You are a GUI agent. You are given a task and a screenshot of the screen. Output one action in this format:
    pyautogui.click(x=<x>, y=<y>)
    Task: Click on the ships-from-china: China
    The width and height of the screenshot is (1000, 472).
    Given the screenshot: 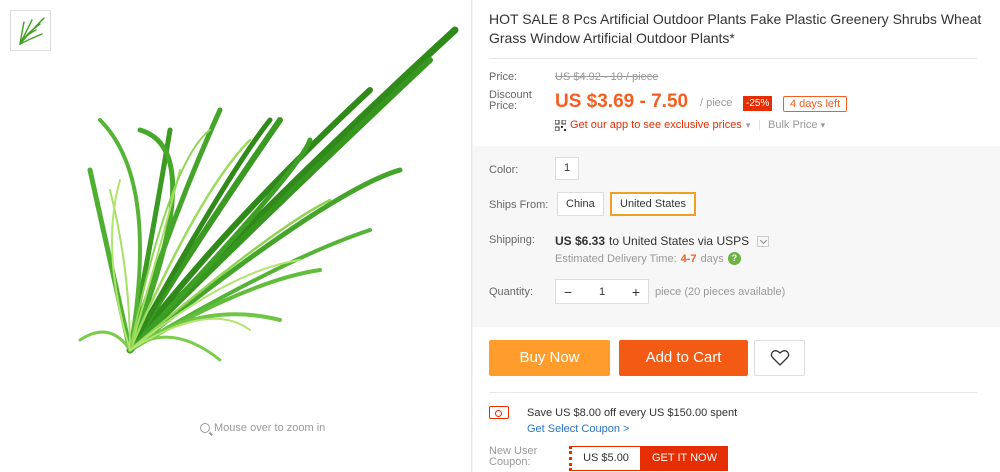 What is the action you would take?
    pyautogui.click(x=580, y=204)
    